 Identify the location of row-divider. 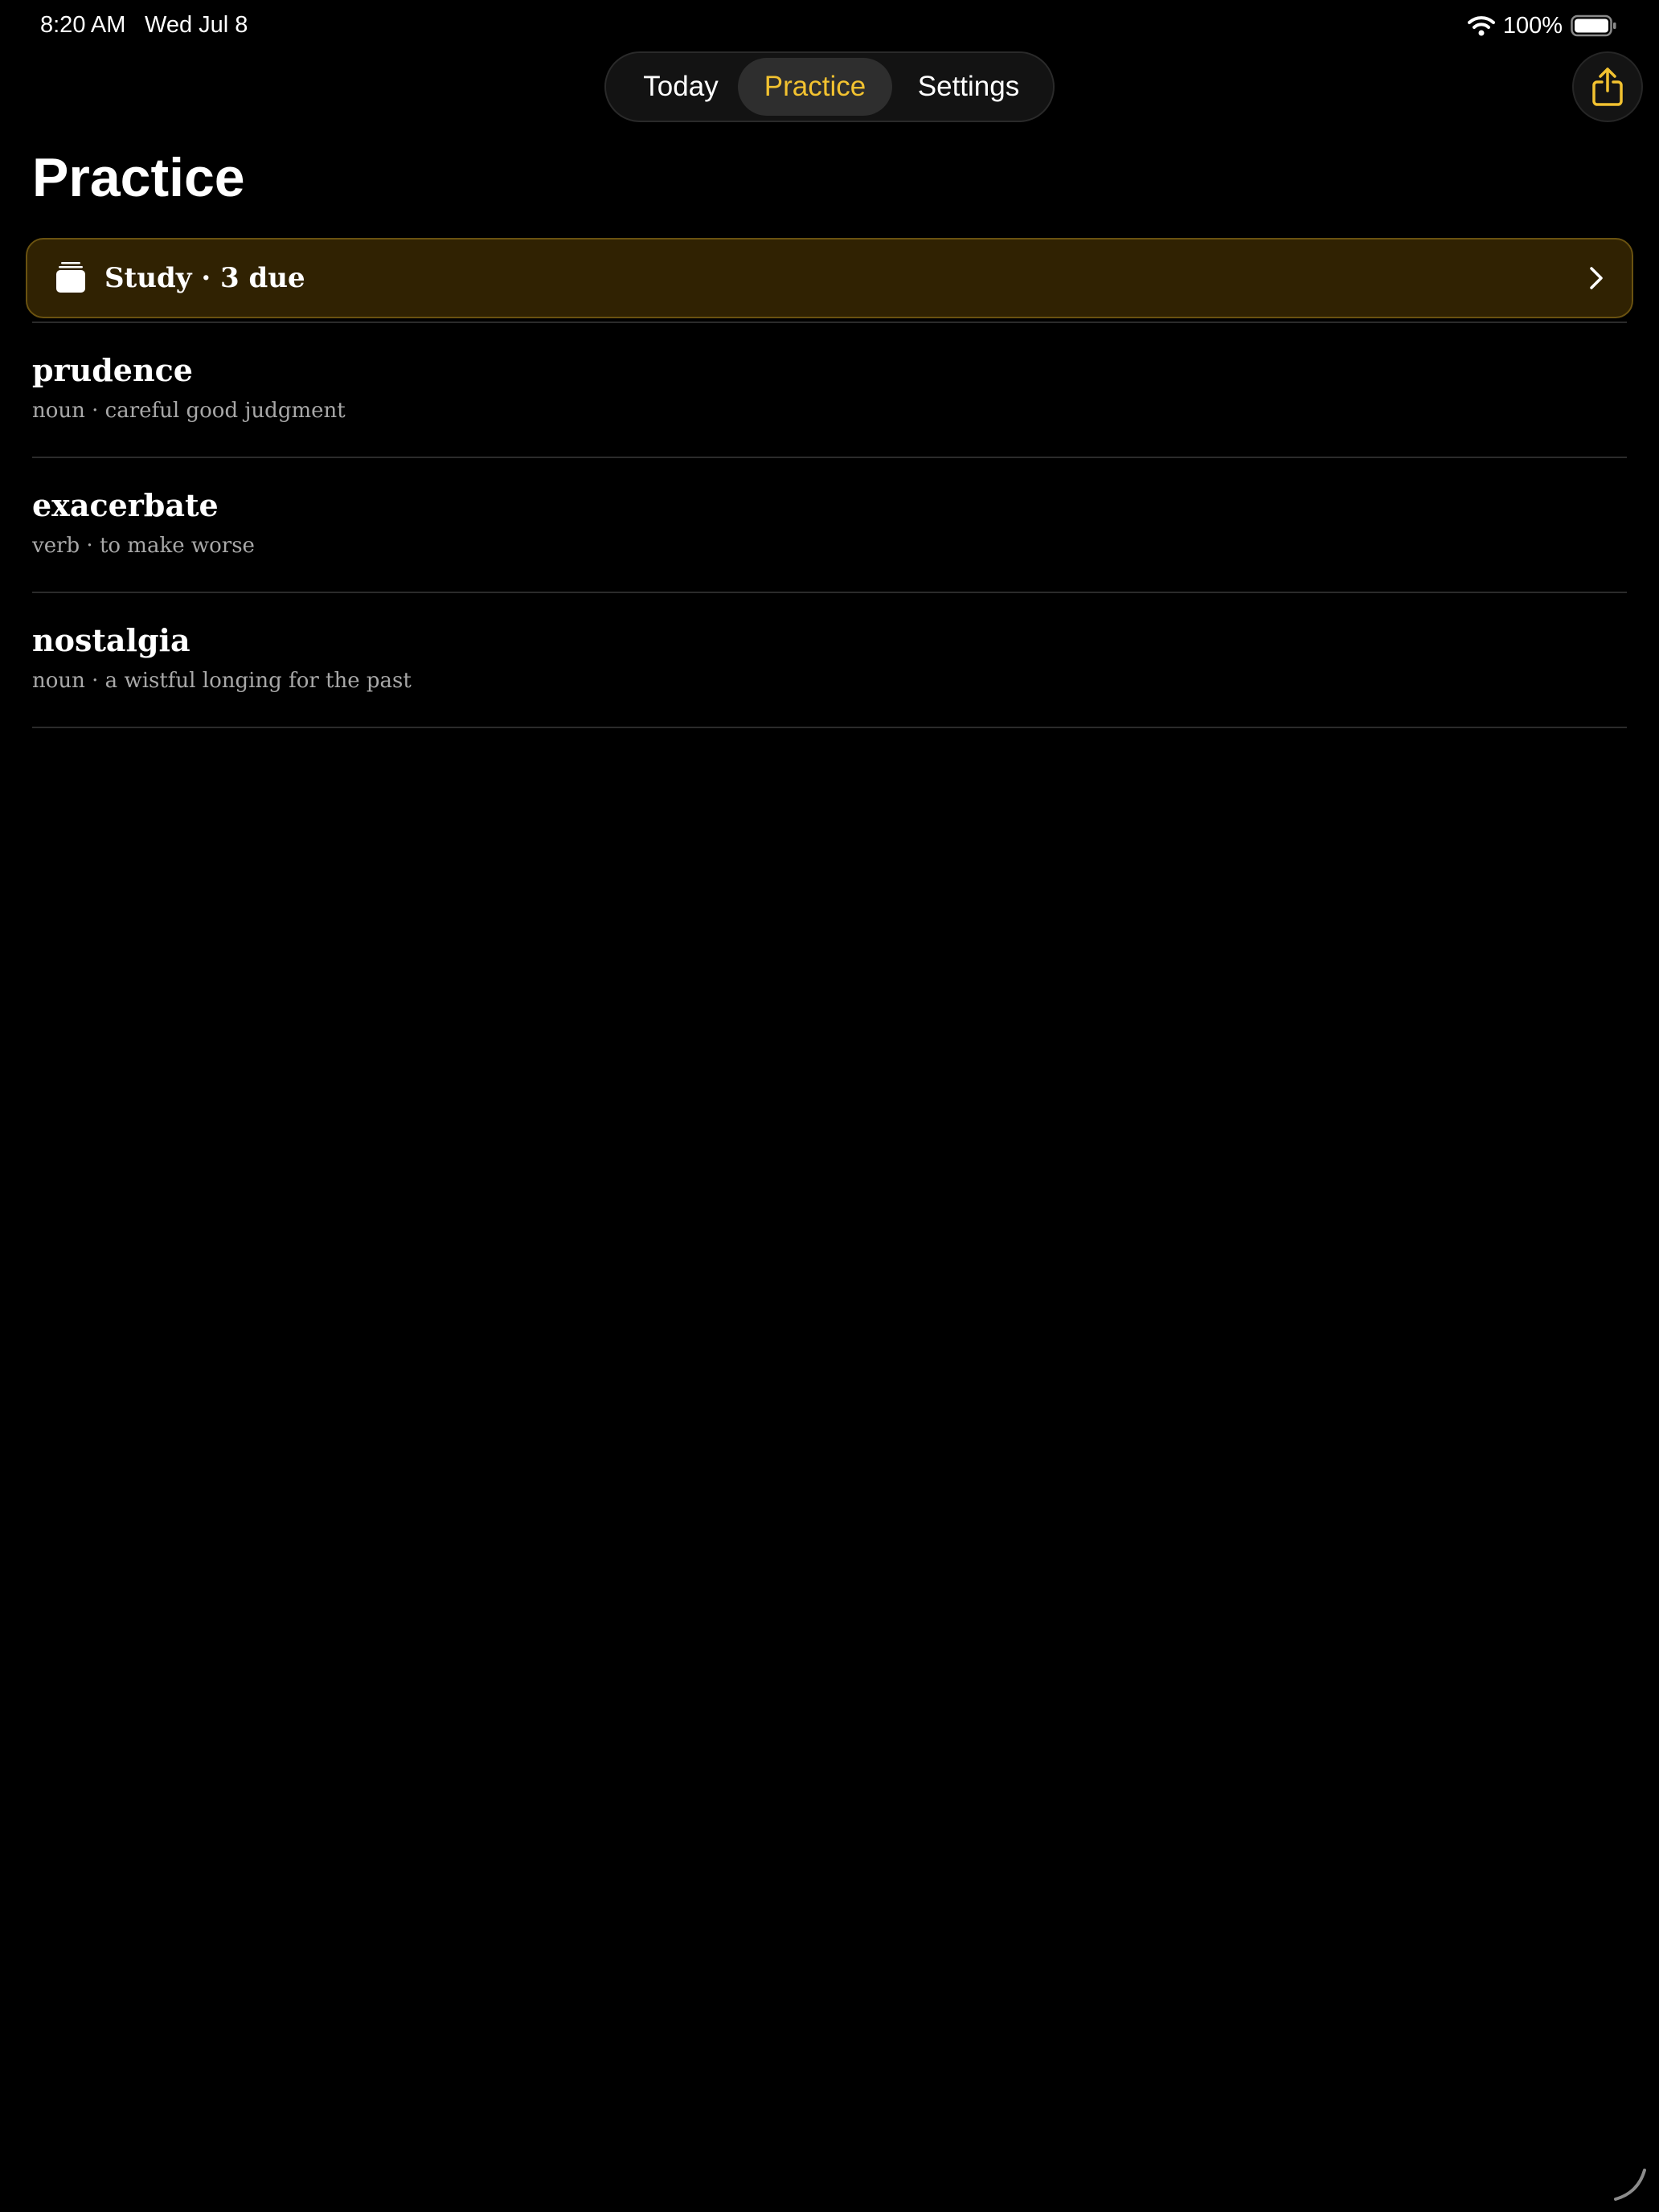
(829, 727).